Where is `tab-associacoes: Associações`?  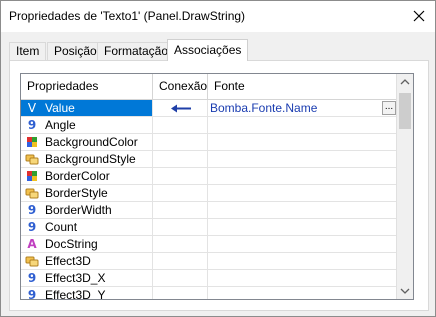 tab-associacoes: Associações is located at coordinates (208, 50).